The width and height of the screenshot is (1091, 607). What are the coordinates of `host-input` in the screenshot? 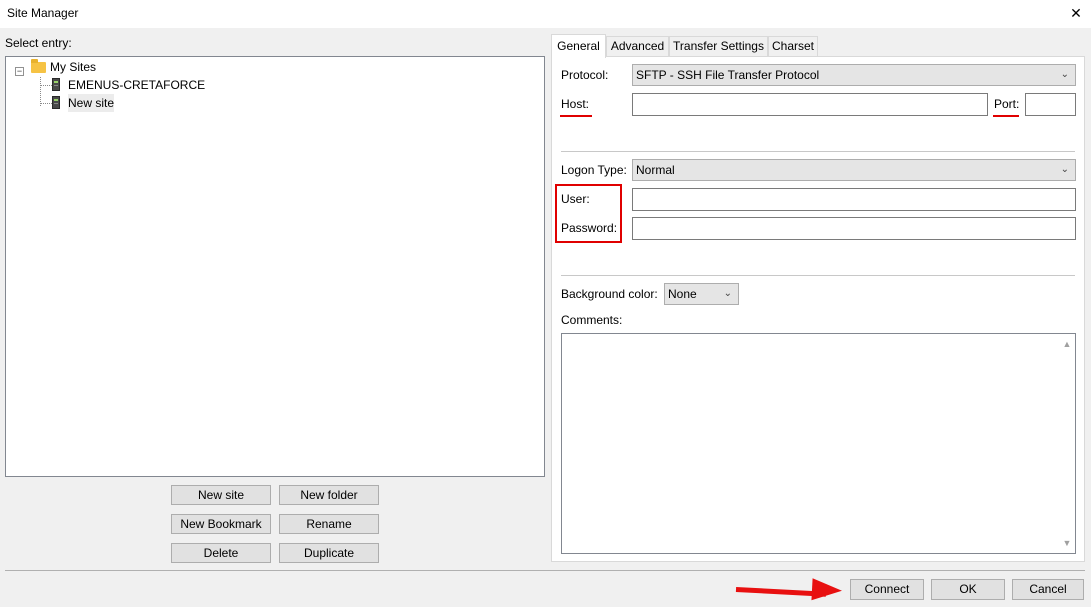 It's located at (810, 104).